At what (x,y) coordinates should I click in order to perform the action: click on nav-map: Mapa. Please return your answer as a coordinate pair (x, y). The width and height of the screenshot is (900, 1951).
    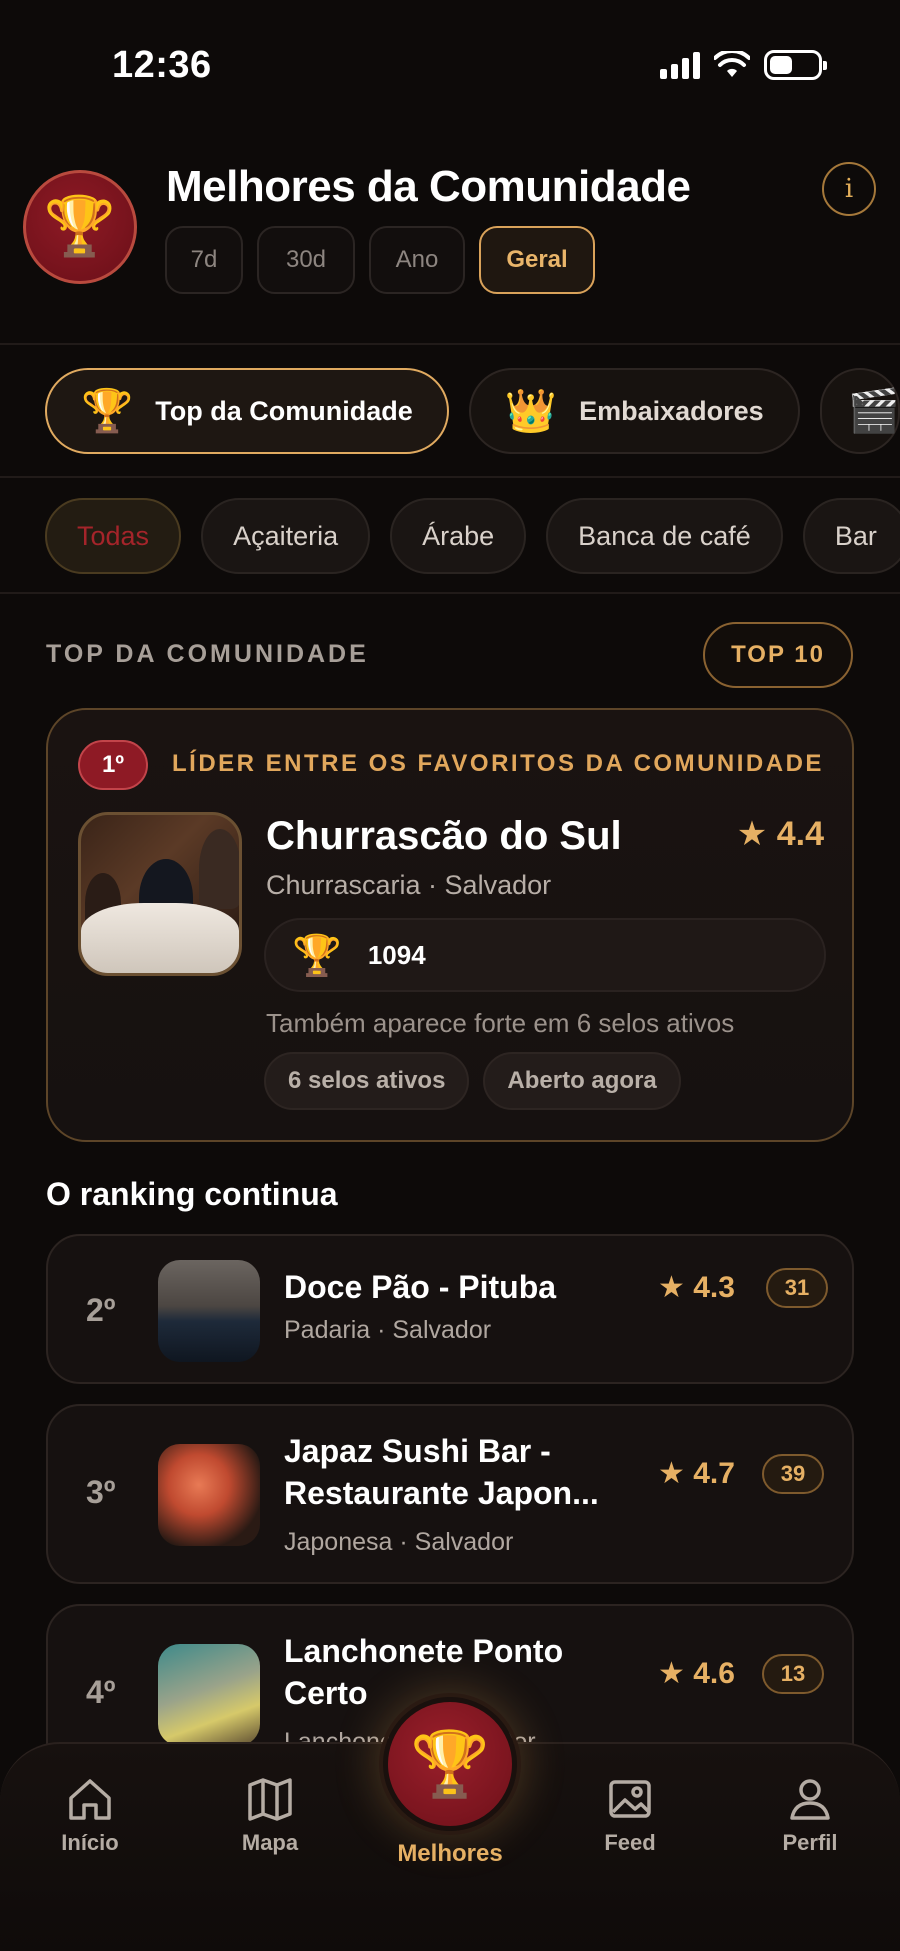
    Looking at the image, I should click on (270, 1815).